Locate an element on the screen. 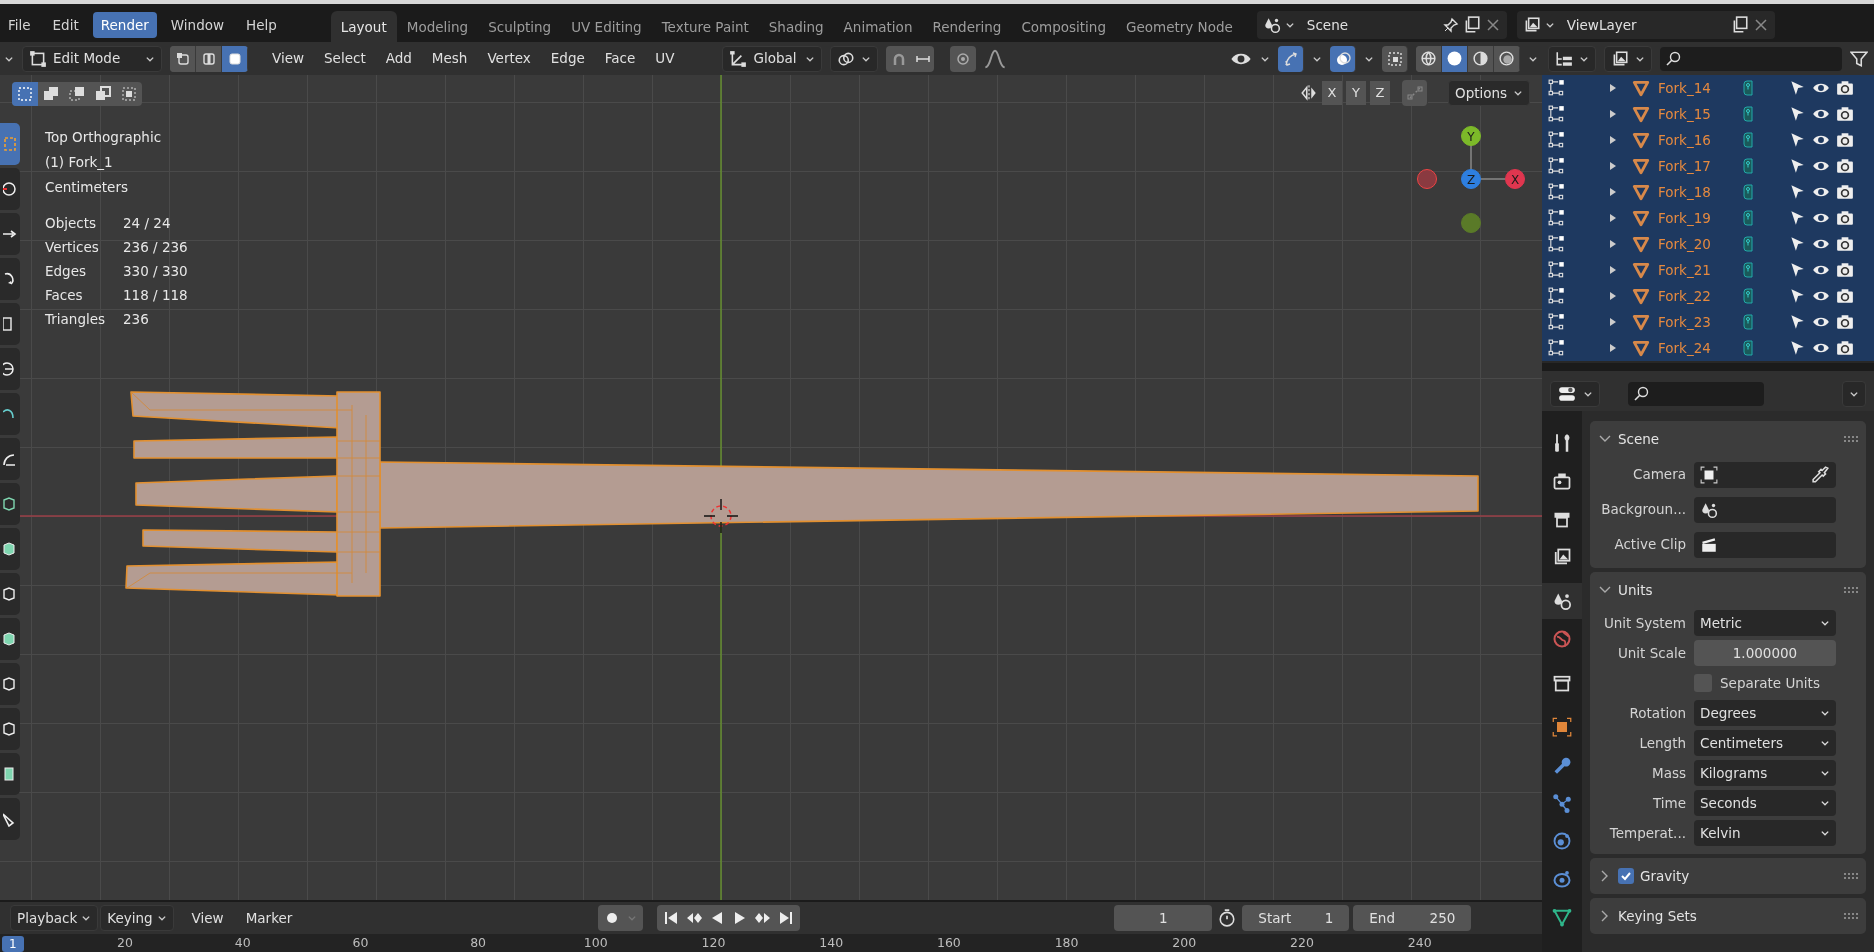 Image resolution: width=1874 pixels, height=952 pixels. options-dropdown: Options is located at coordinates (1489, 93).